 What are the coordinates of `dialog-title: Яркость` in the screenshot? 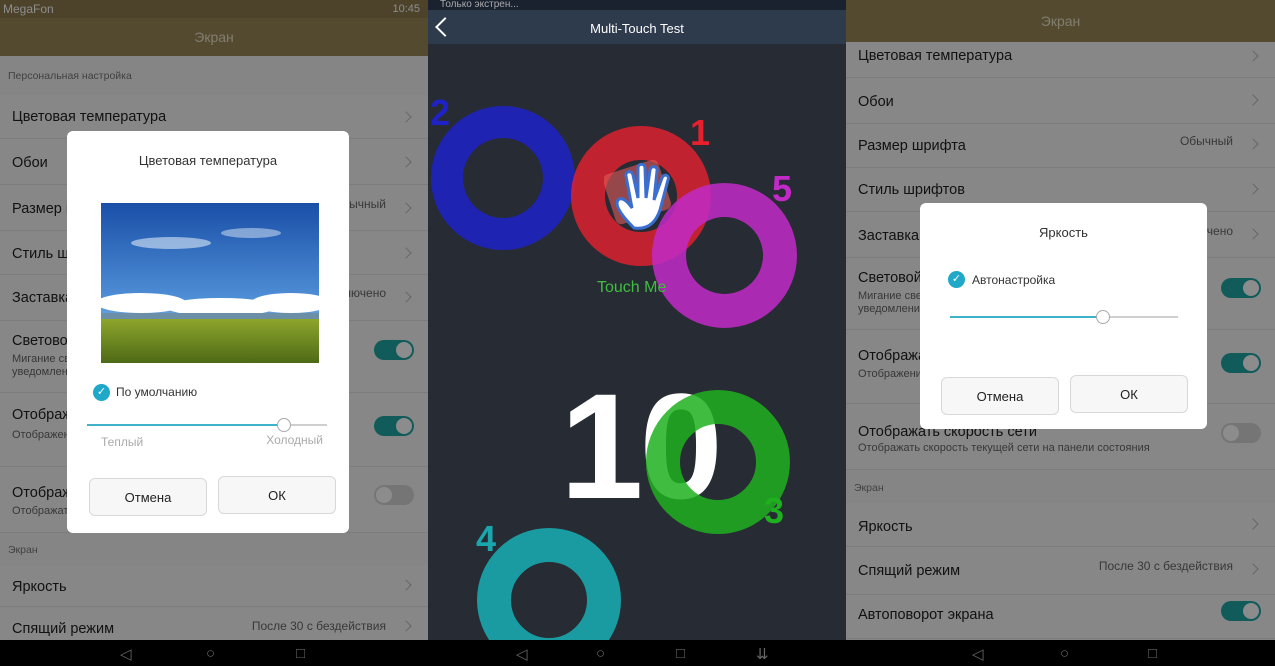 It's located at (1063, 232).